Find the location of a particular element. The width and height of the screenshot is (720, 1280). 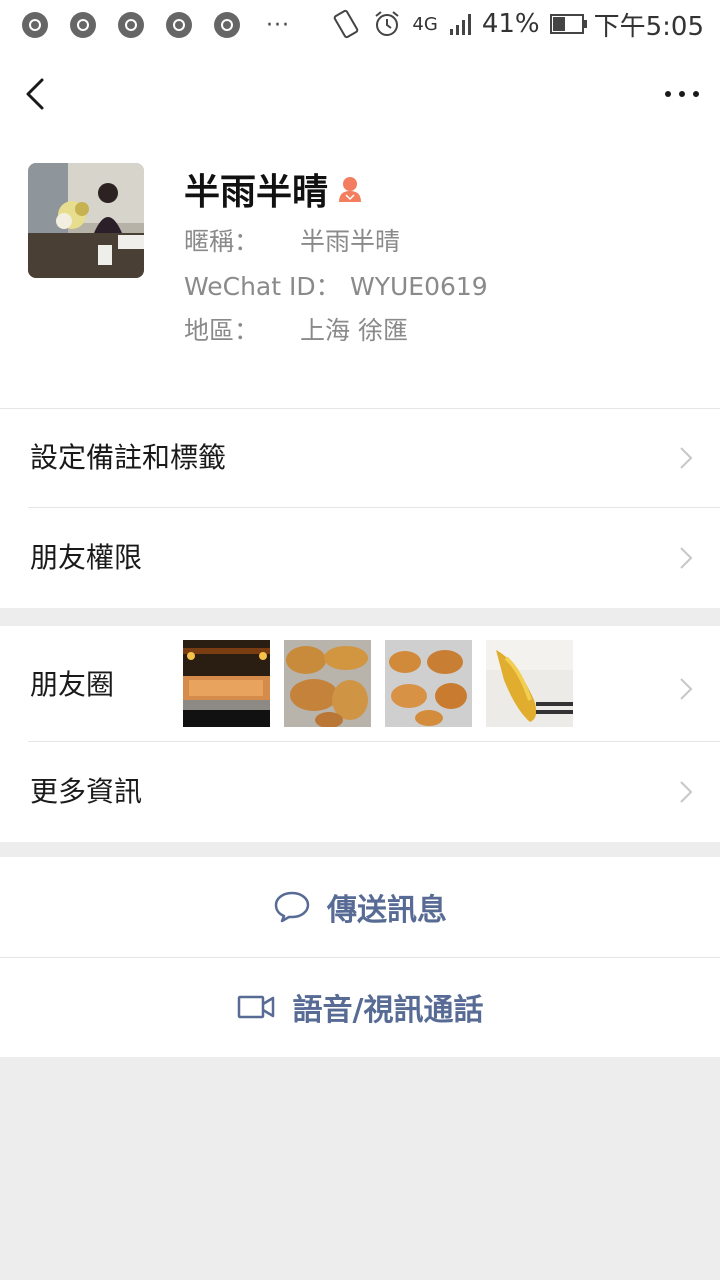

name-row: 半雨半晴 is located at coordinates (274, 189).